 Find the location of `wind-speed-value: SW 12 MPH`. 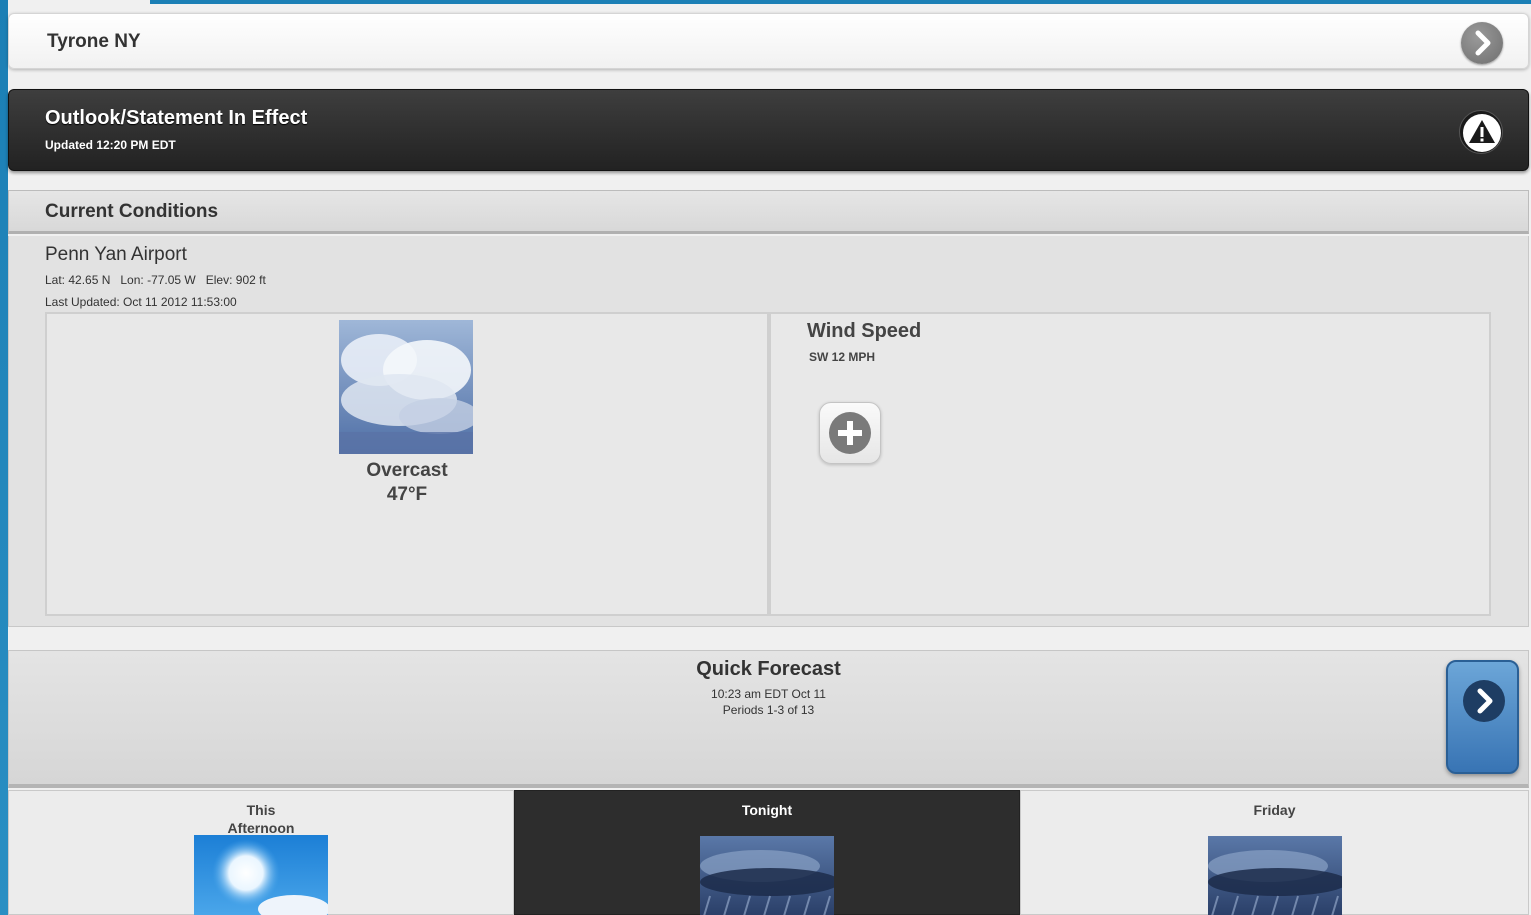

wind-speed-value: SW 12 MPH is located at coordinates (842, 357).